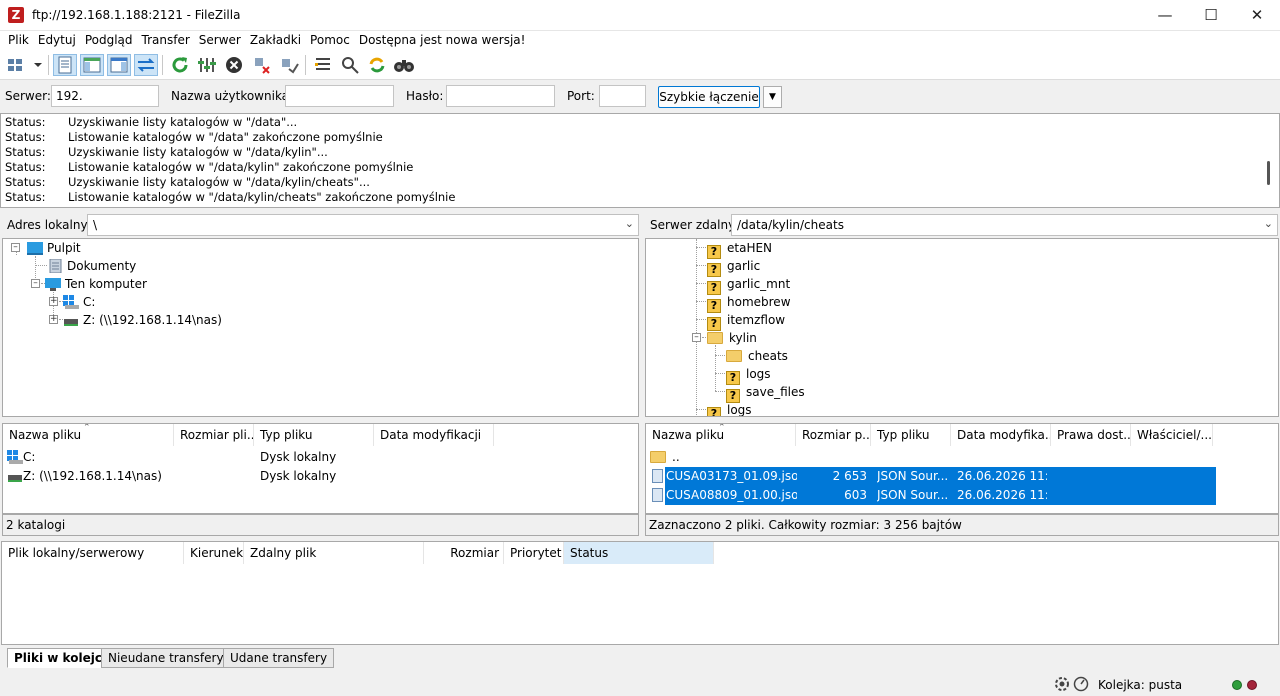  Describe the element at coordinates (350, 65) in the screenshot. I see `compare-directories-button` at that location.